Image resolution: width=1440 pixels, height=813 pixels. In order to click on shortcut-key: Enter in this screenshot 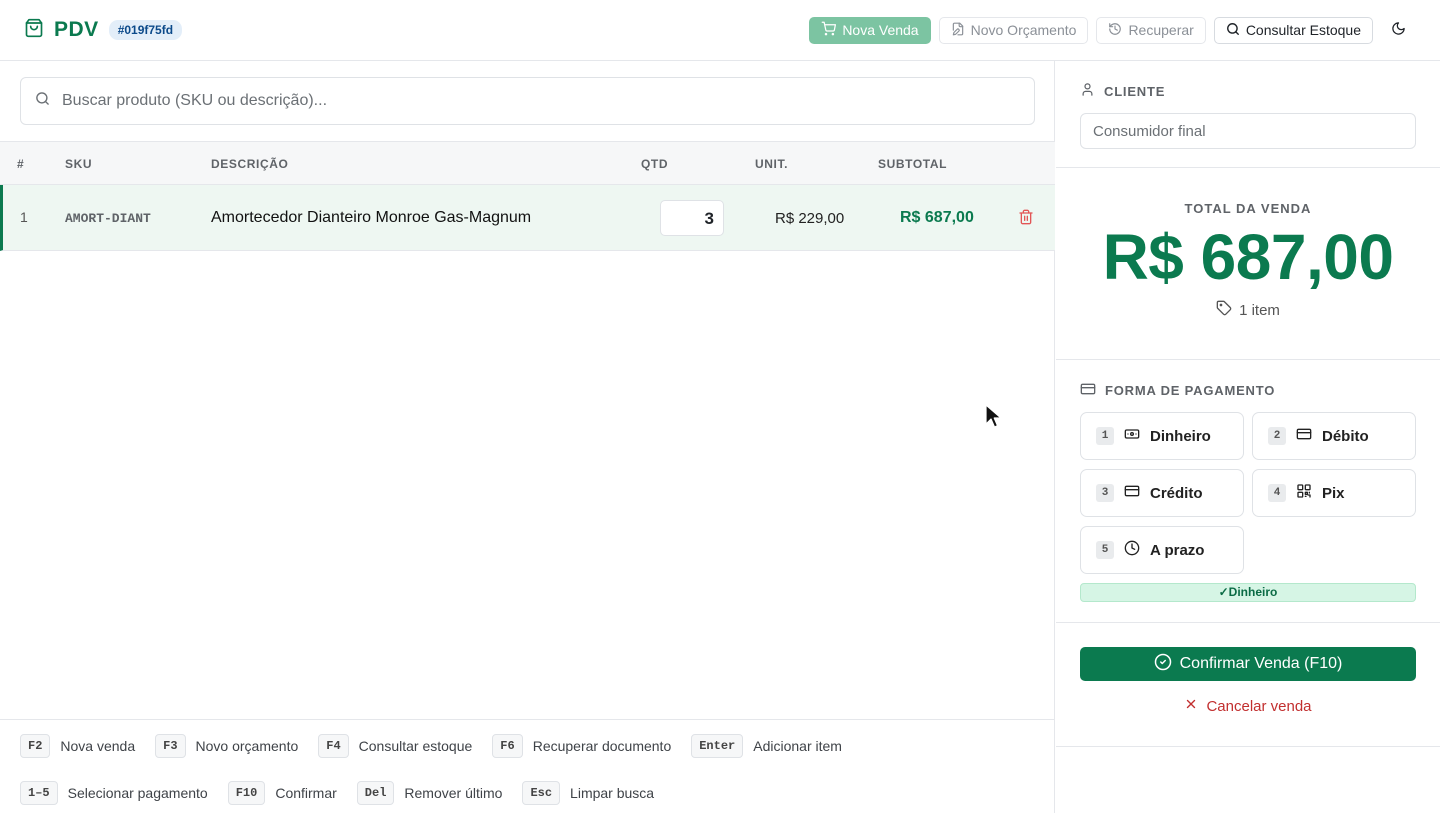, I will do `click(717, 746)`.